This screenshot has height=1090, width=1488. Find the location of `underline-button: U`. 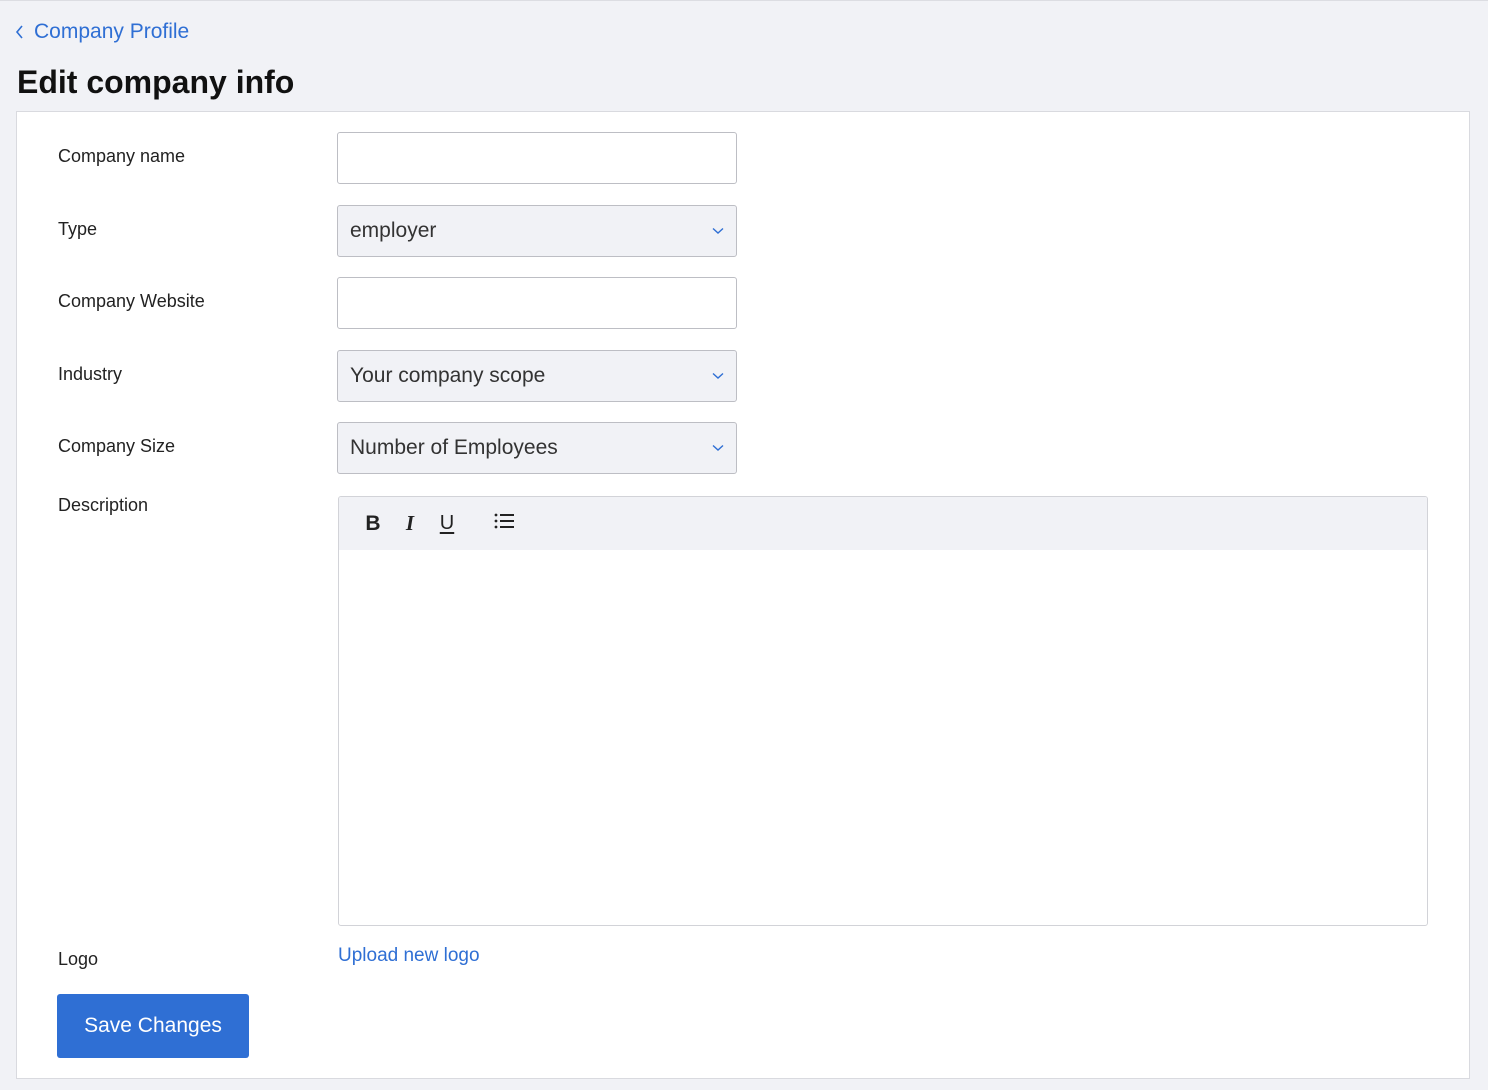

underline-button: U is located at coordinates (447, 524).